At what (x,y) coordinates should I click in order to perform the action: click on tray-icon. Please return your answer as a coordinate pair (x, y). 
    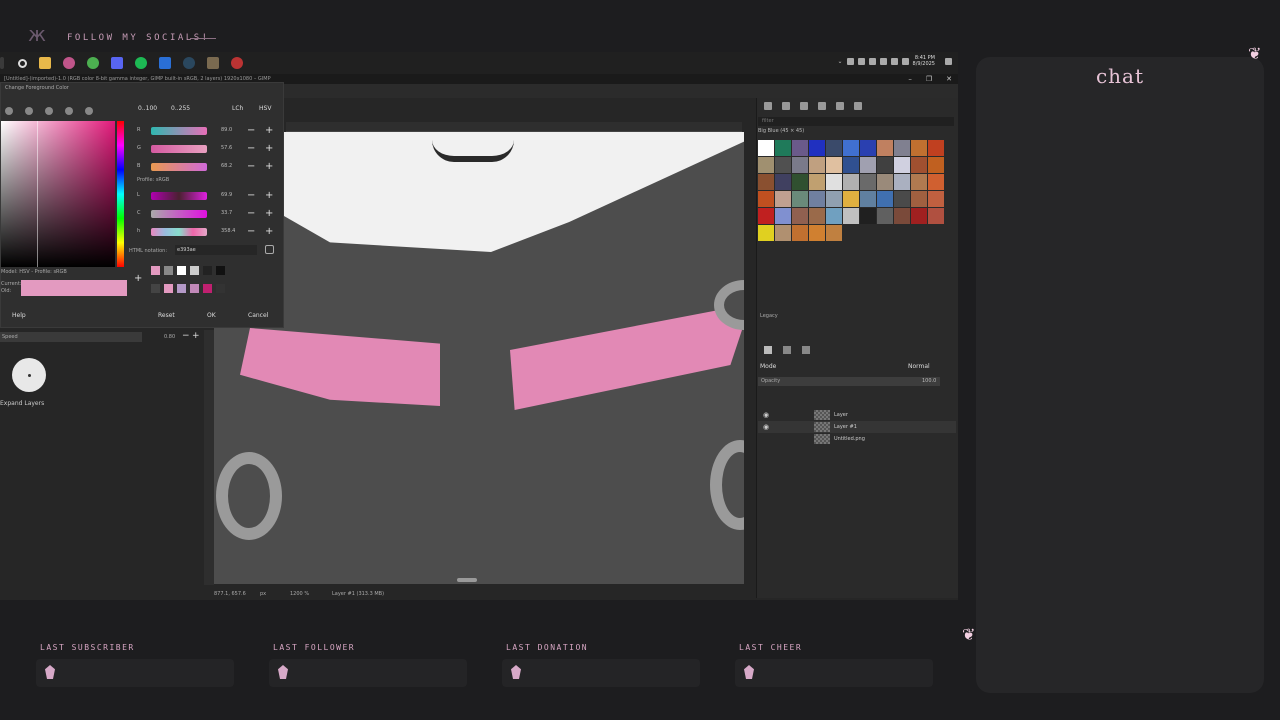
    Looking at the image, I should click on (861, 61).